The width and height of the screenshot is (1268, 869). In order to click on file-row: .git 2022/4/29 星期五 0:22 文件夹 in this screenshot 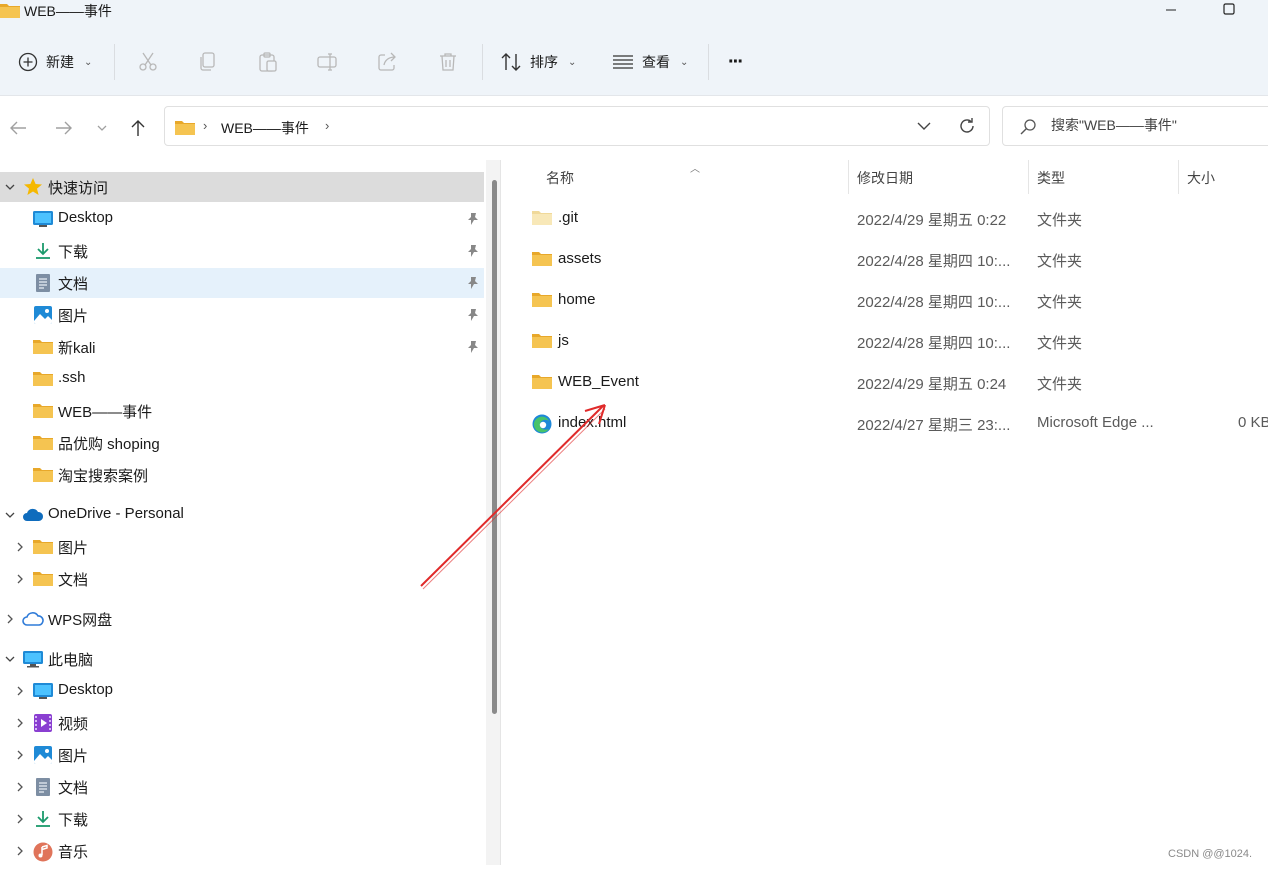, I will do `click(888, 219)`.